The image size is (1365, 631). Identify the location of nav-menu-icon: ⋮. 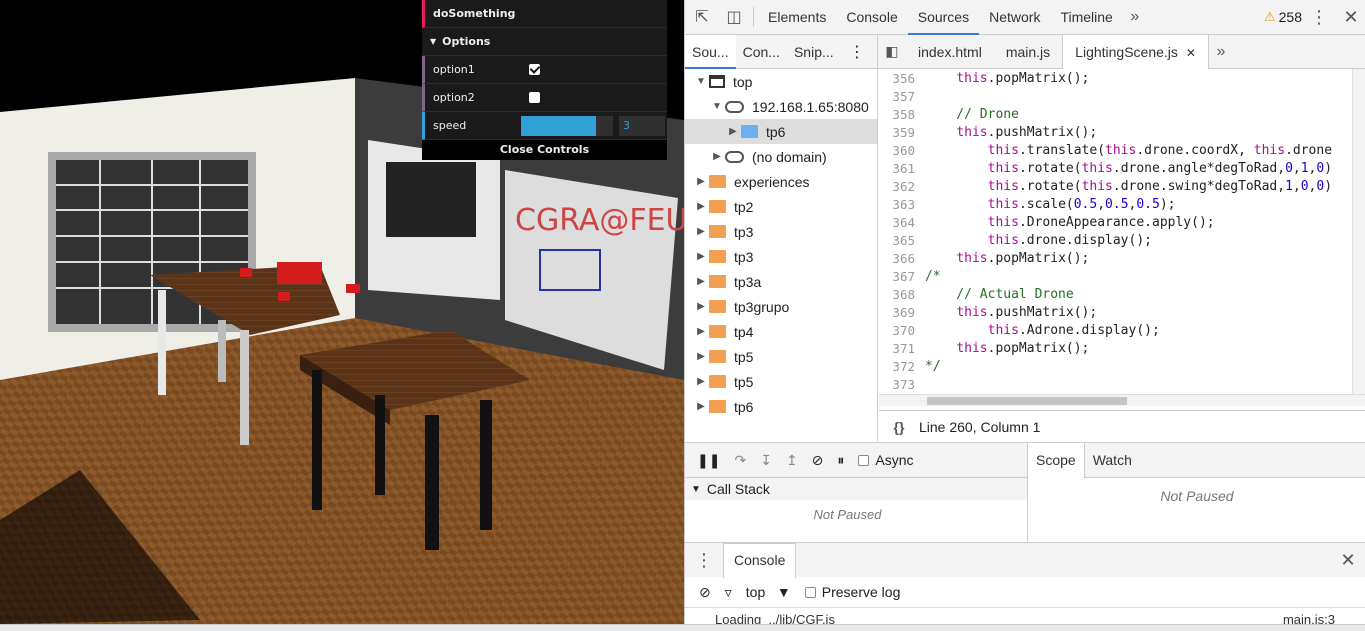
(857, 52).